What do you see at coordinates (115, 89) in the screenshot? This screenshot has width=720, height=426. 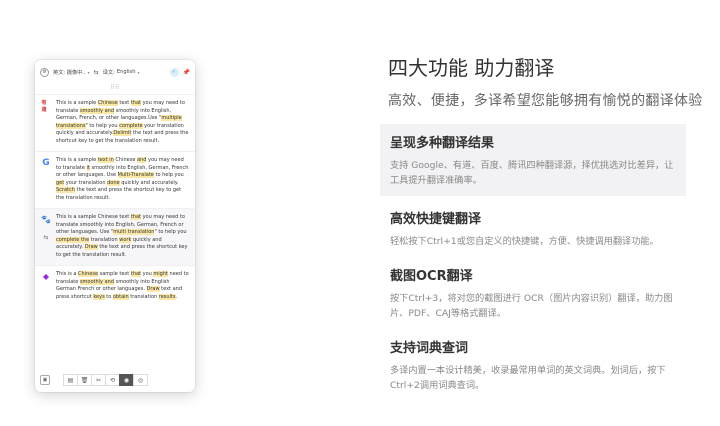 I see `drag-handle: ⠿⠿` at bounding box center [115, 89].